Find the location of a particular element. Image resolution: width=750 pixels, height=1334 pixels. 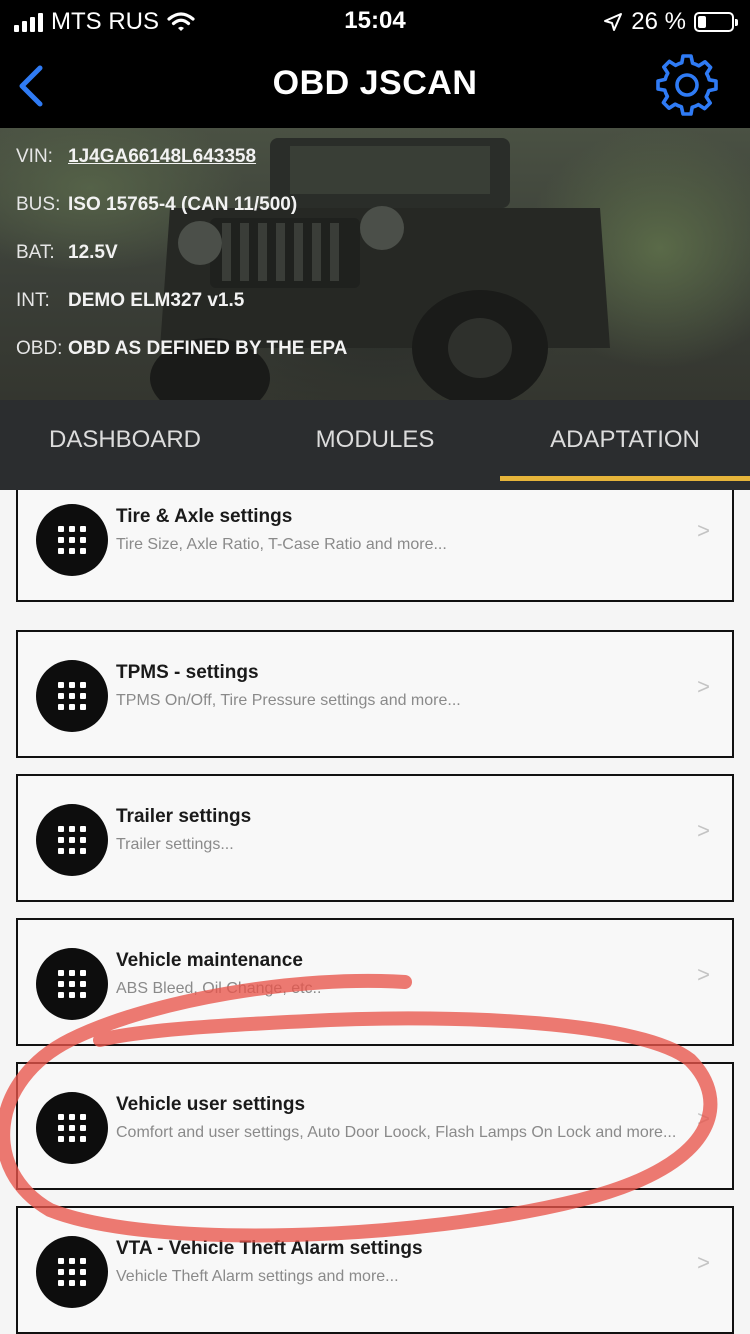

obd-value: OBD AS DEFINED BY THE EPA is located at coordinates (208, 348).